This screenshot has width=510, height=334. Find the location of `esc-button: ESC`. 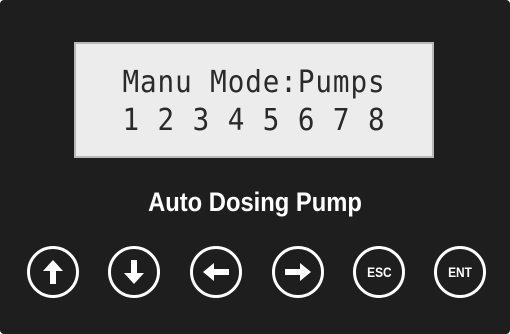

esc-button: ESC is located at coordinates (379, 272).